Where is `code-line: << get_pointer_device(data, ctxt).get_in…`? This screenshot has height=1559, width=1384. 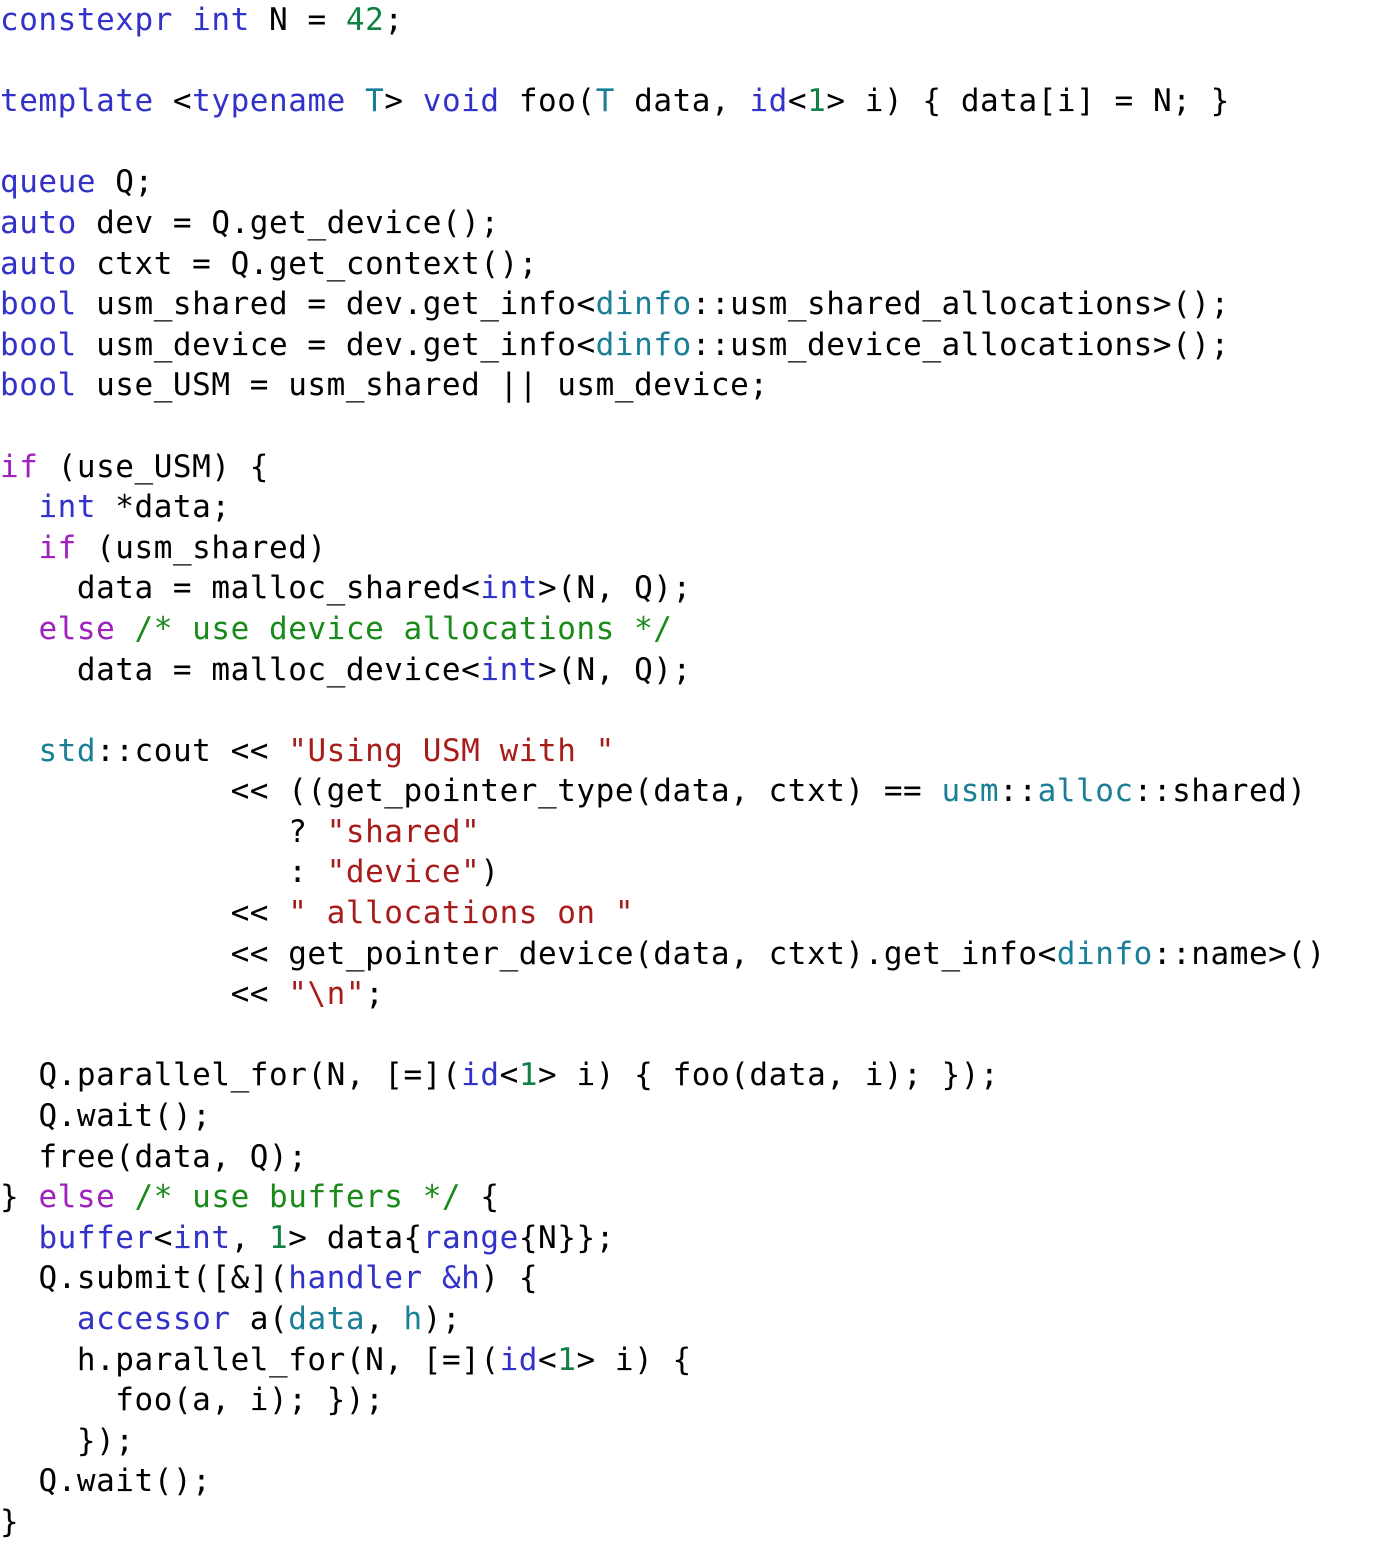 code-line: << get_pointer_device(data, ctxt).get_in… is located at coordinates (692, 954).